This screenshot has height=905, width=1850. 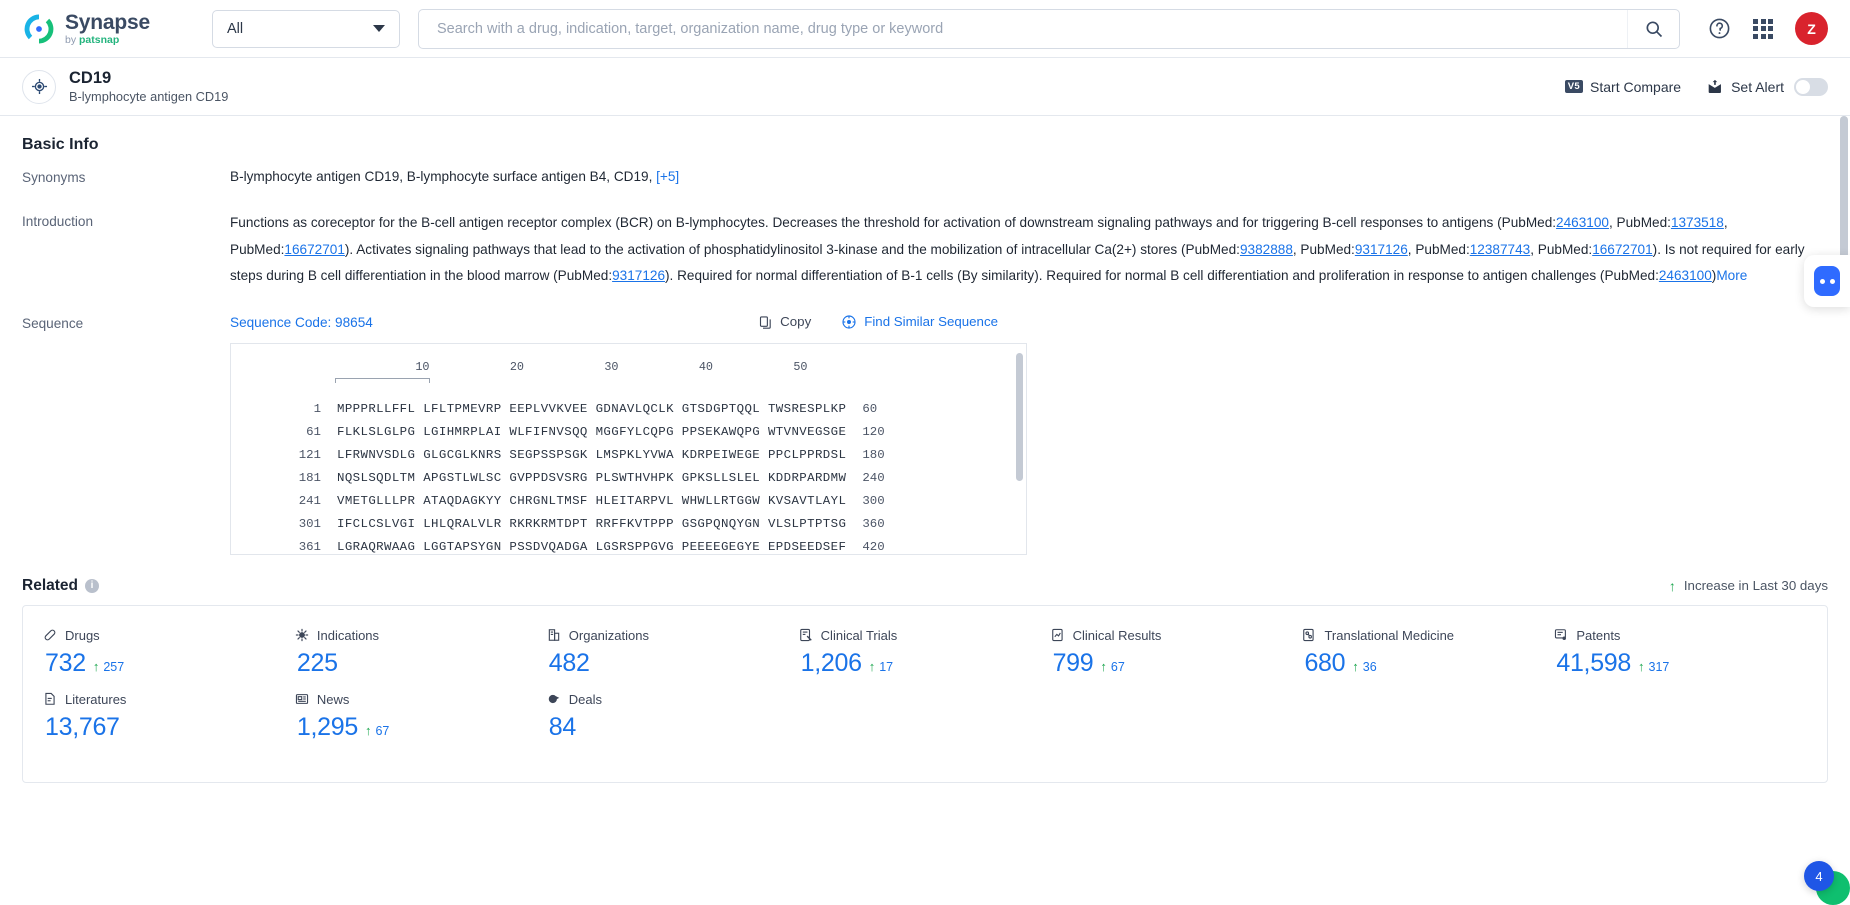 What do you see at coordinates (50, 585) in the screenshot?
I see `related-title: Related` at bounding box center [50, 585].